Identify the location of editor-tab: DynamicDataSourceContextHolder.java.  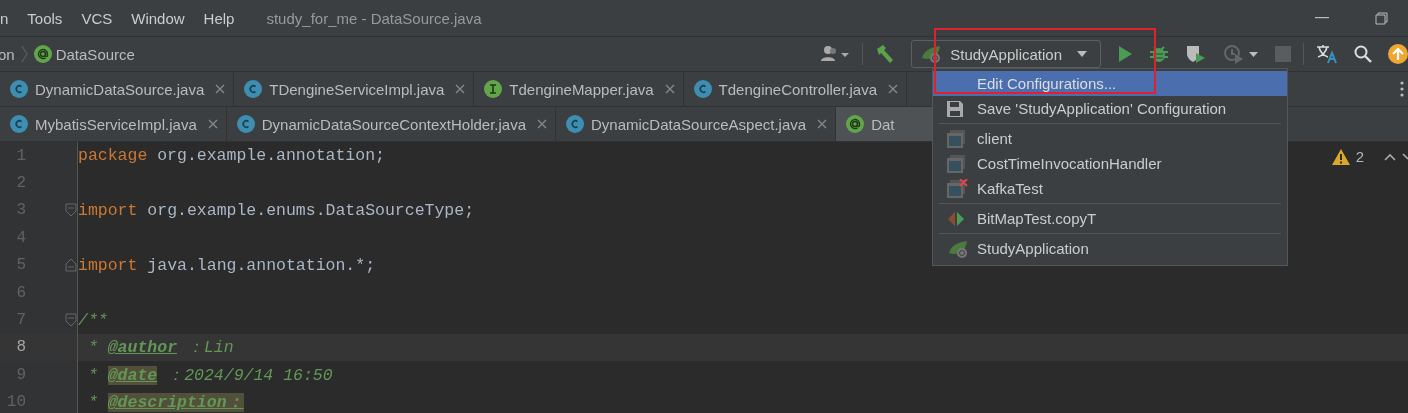
(391, 124).